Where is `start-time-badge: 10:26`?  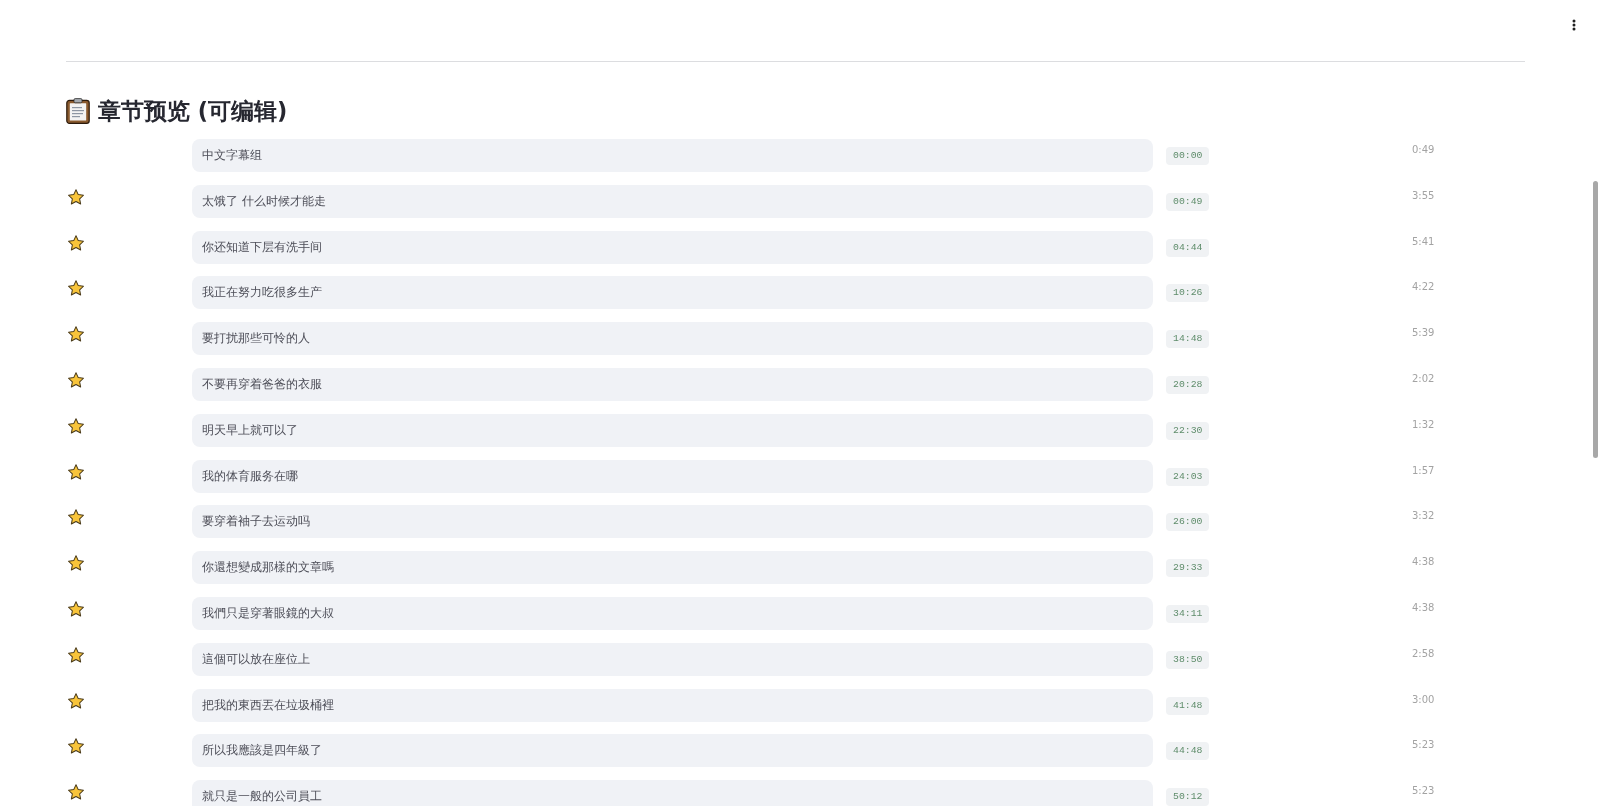
start-time-badge: 10:26 is located at coordinates (1188, 293).